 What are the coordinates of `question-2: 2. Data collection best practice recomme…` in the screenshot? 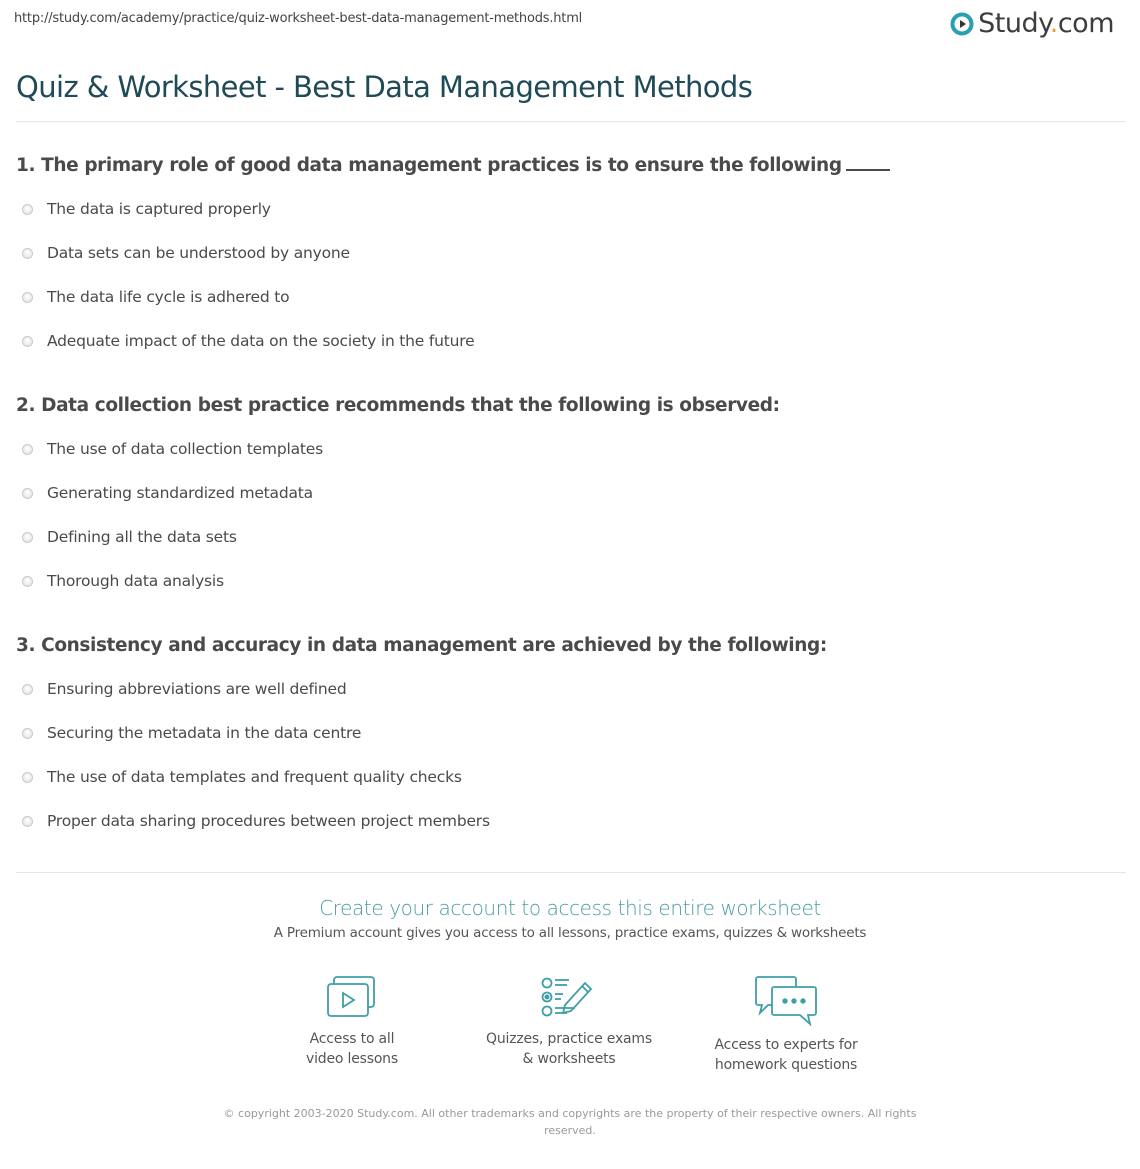 It's located at (398, 405).